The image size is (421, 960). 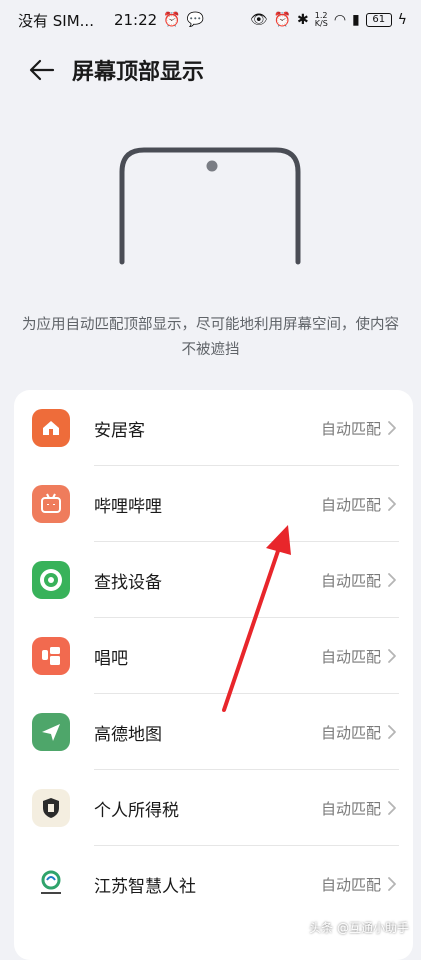 What do you see at coordinates (51, 580) in the screenshot?
I see `find-device-icon` at bounding box center [51, 580].